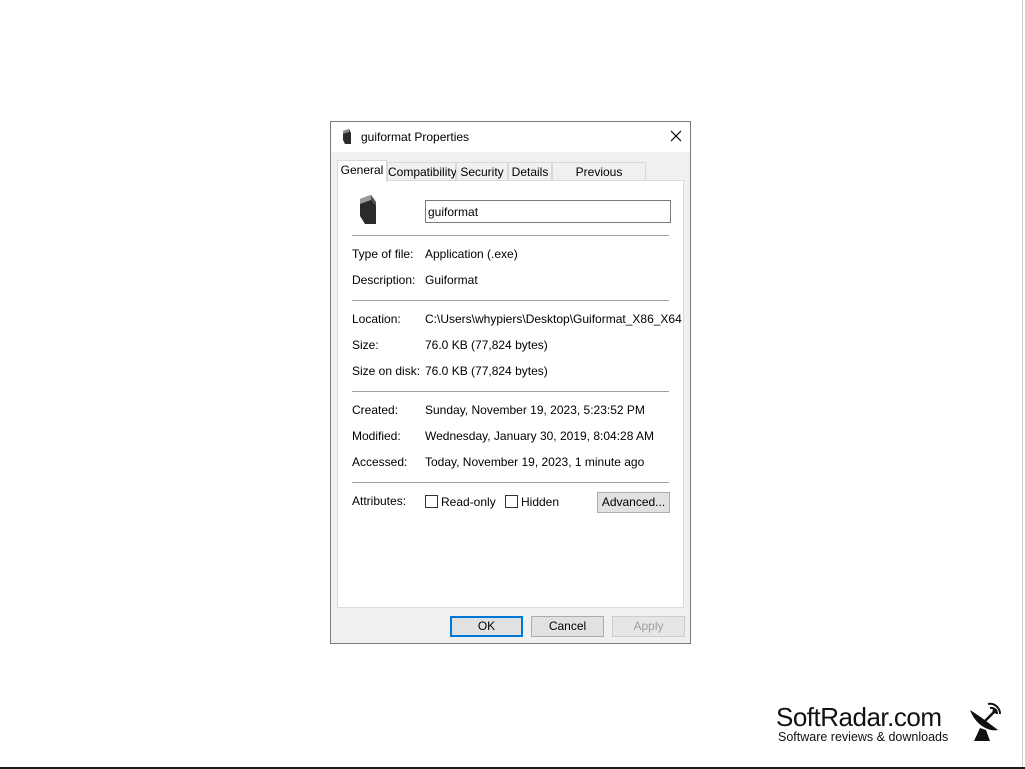  What do you see at coordinates (535, 410) in the screenshot?
I see `created-value: Sunday, November 19, 2023, 5:23:52 PM` at bounding box center [535, 410].